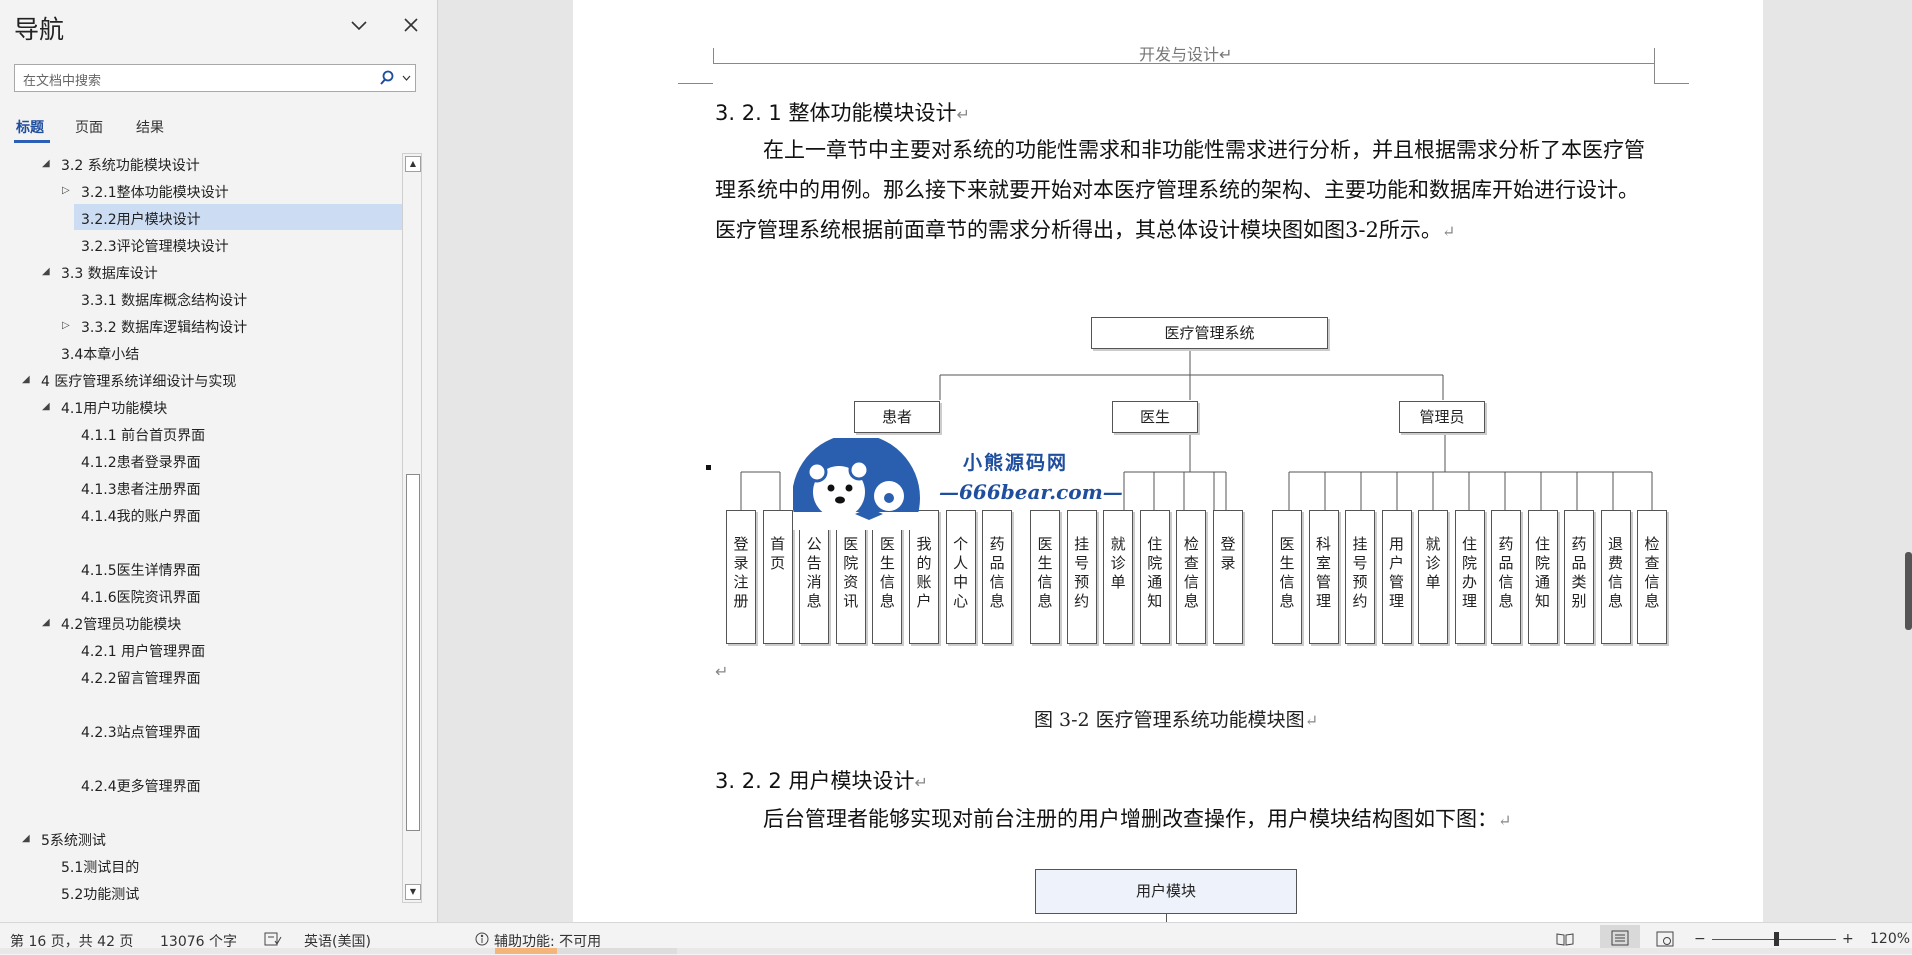 The image size is (1912, 955). I want to click on diagram-group-patient: 患者, so click(897, 417).